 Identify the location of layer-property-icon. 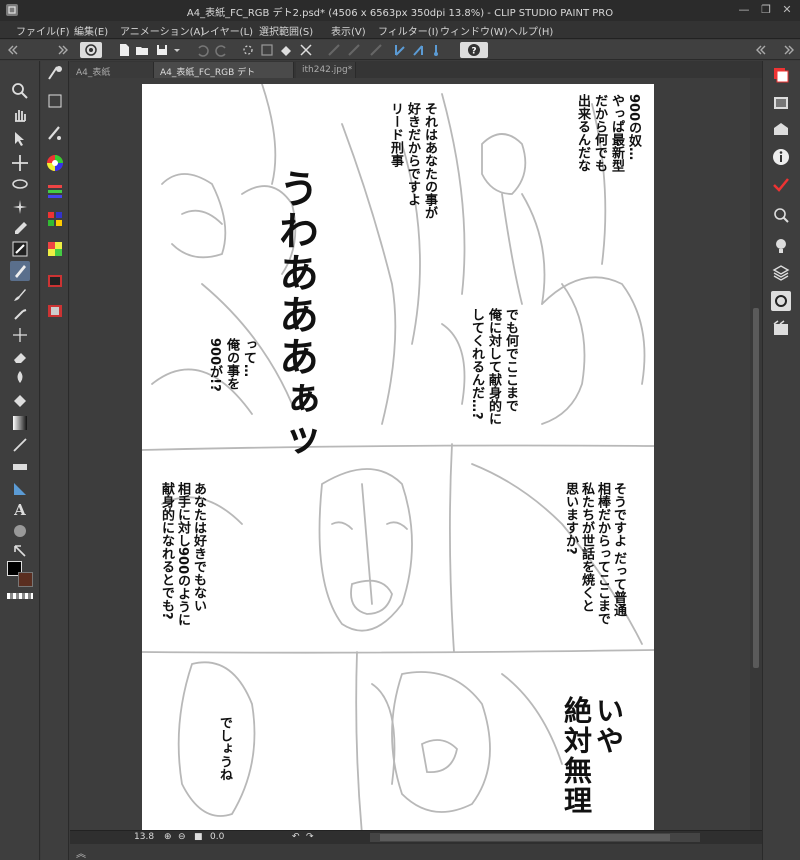
(55, 281).